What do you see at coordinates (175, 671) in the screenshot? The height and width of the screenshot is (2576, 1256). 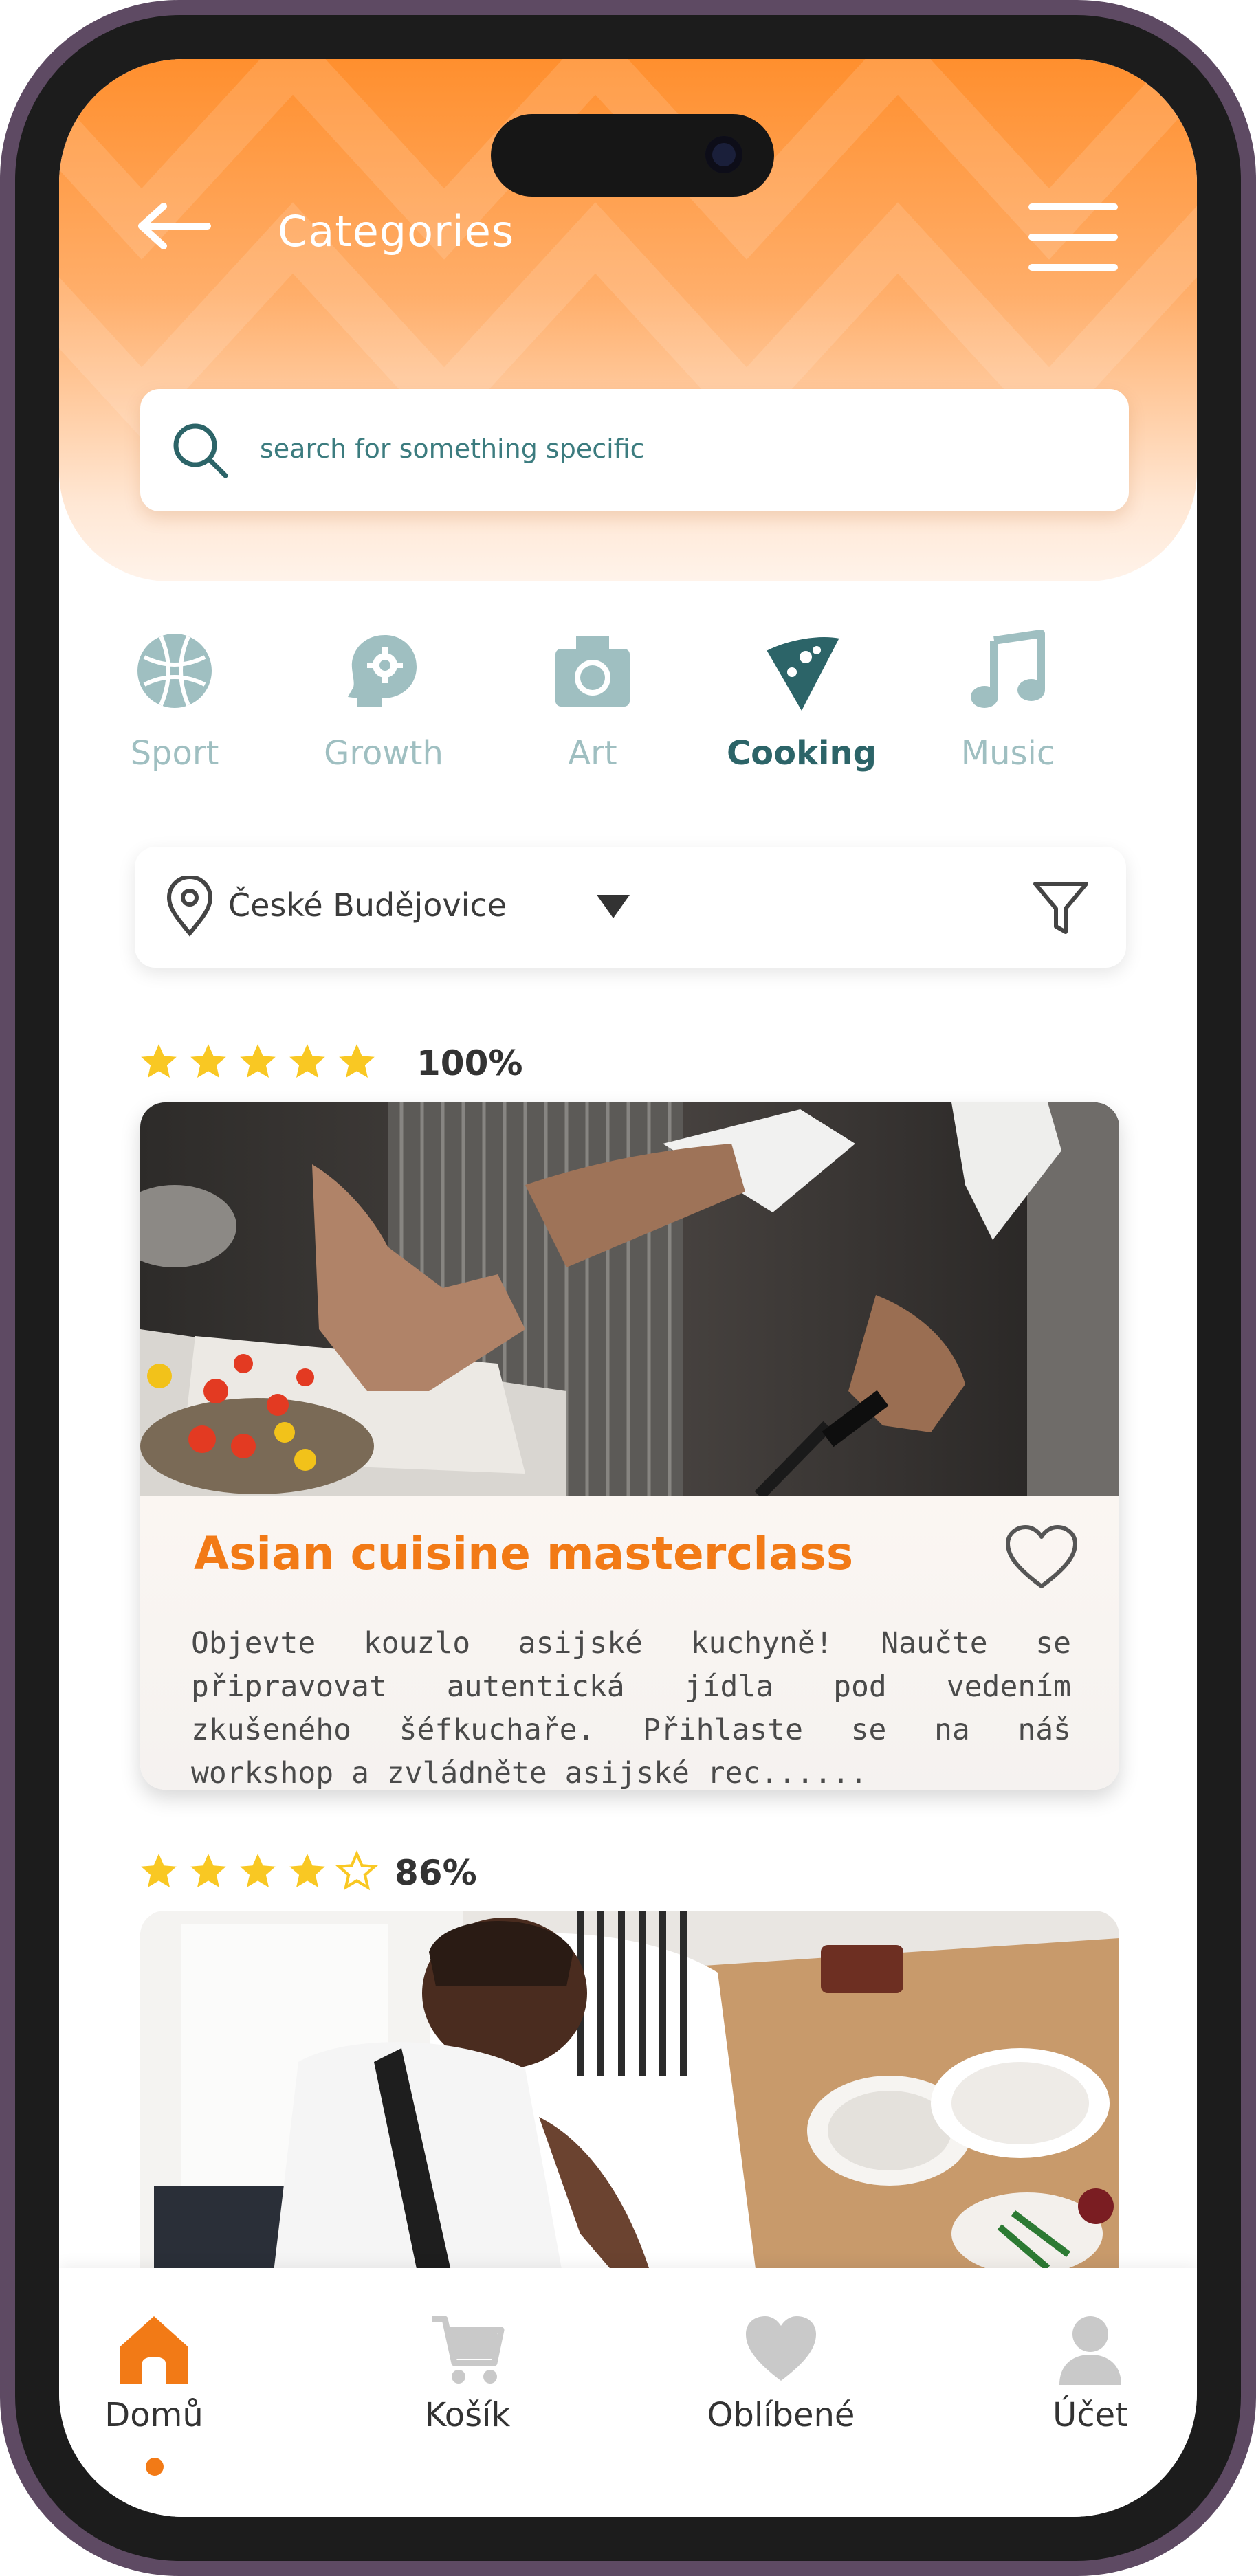 I see `basketball-icon` at bounding box center [175, 671].